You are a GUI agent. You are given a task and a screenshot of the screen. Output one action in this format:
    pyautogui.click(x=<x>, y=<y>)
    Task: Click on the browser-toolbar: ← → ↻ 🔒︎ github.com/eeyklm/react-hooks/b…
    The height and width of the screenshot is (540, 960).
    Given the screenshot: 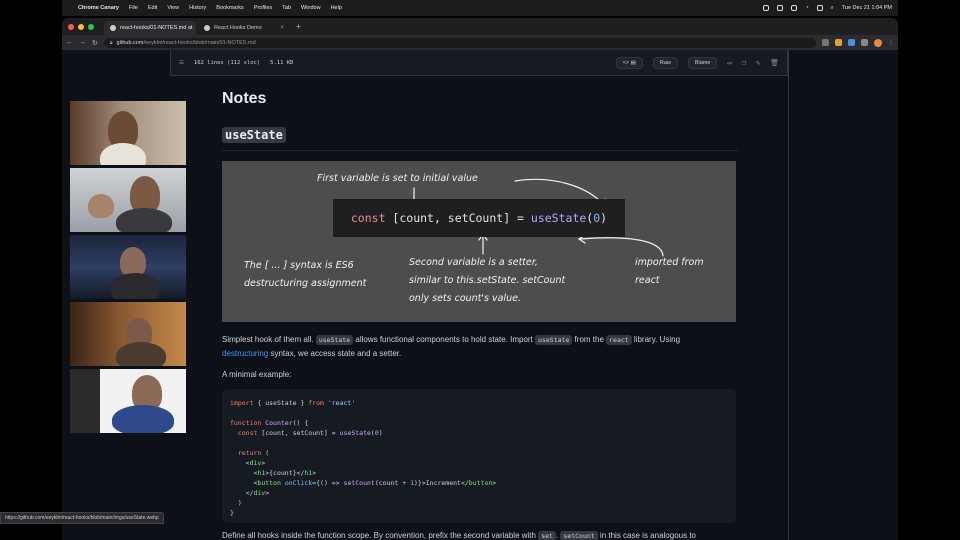 What is the action you would take?
    pyautogui.click(x=480, y=42)
    